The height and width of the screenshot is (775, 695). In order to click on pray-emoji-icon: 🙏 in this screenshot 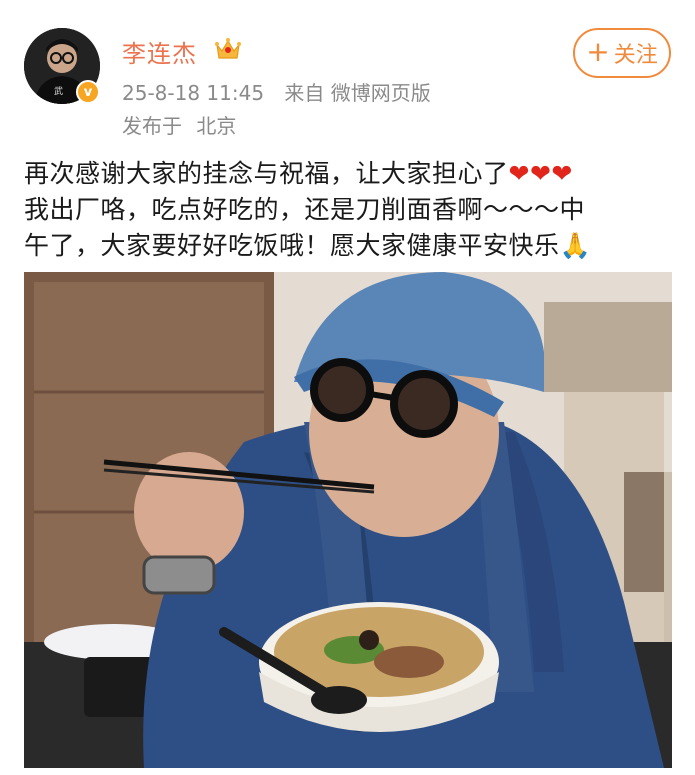, I will do `click(575, 245)`.